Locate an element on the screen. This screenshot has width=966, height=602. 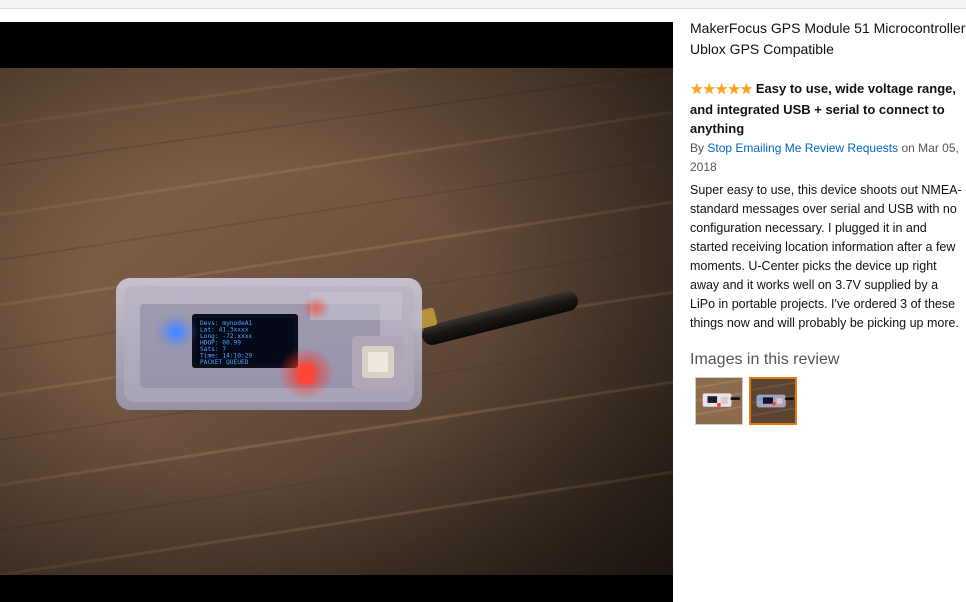
star-rating-icon: ★★★★★ is located at coordinates (721, 89).